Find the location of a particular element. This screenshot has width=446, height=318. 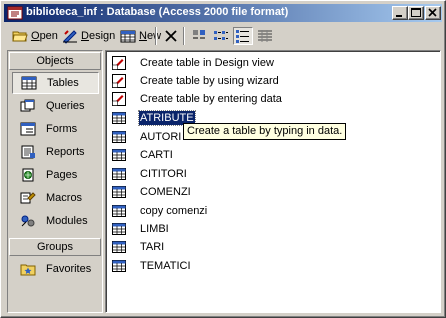

list-item-label: TARI is located at coordinates (152, 247).